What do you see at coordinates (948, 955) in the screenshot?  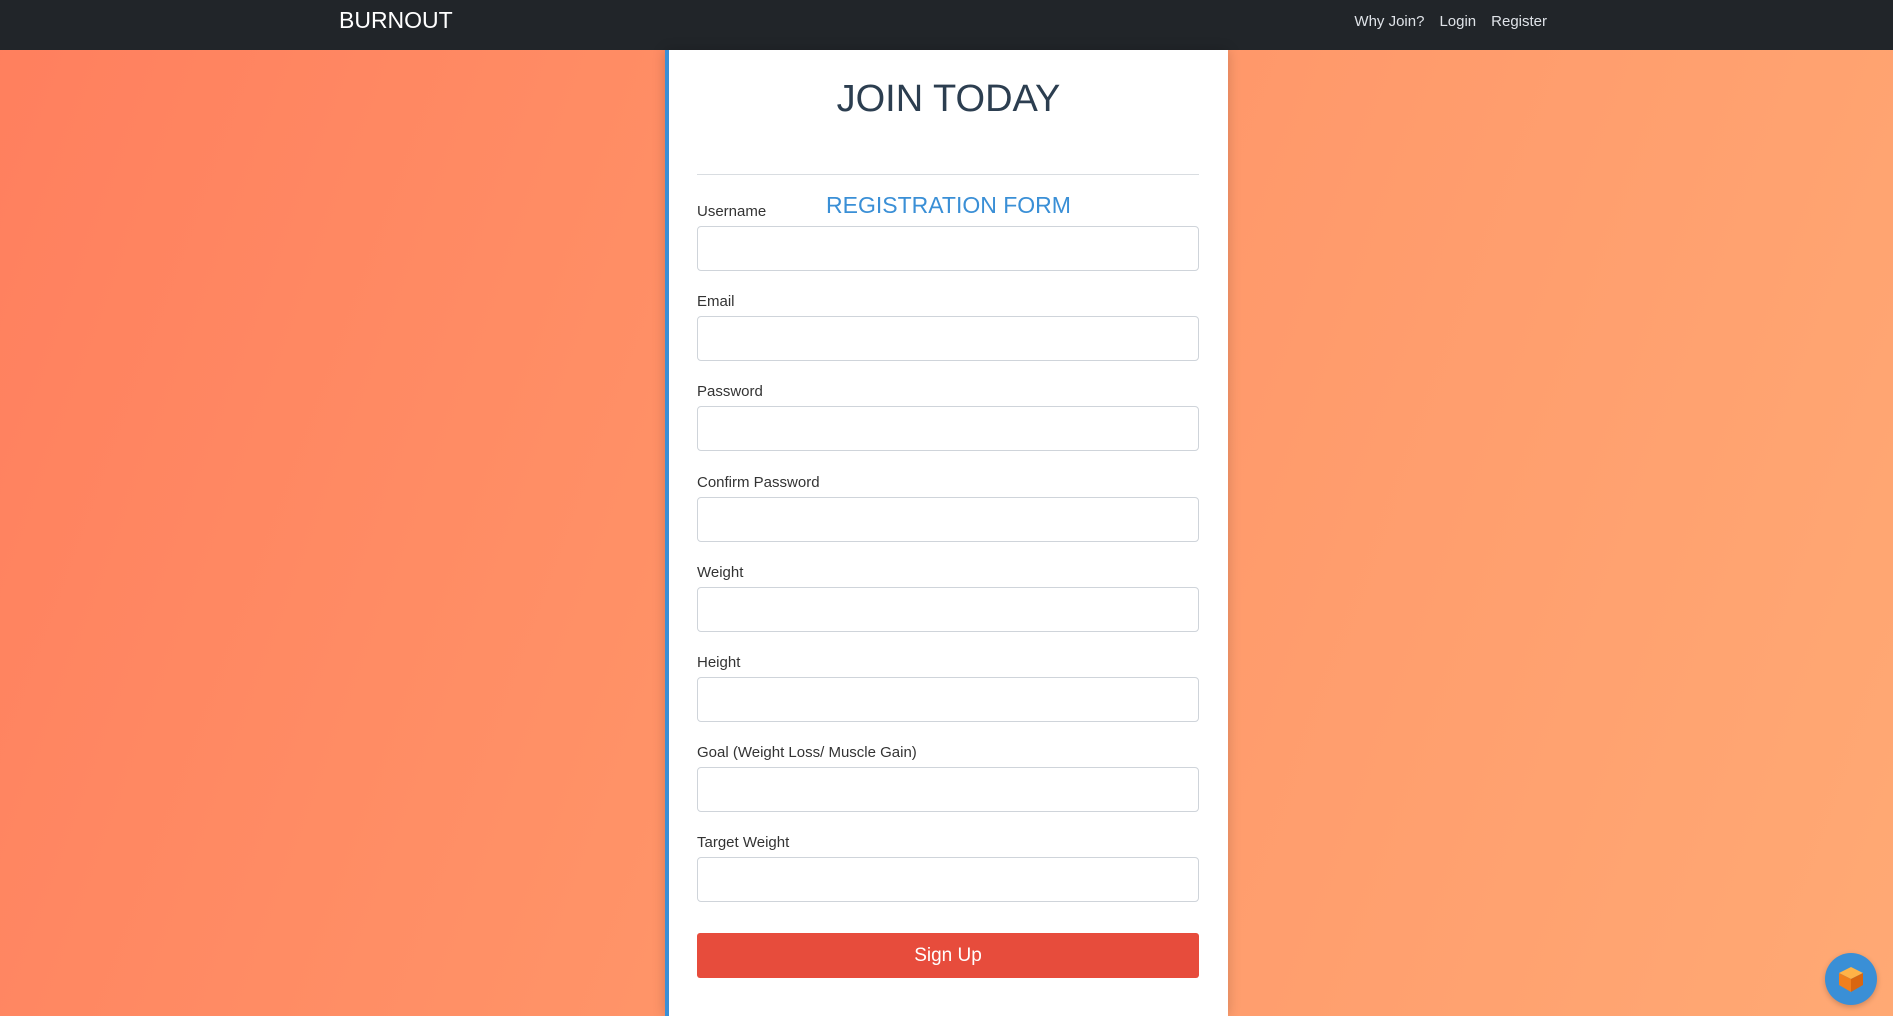 I see `sign-up-button: Sign Up` at bounding box center [948, 955].